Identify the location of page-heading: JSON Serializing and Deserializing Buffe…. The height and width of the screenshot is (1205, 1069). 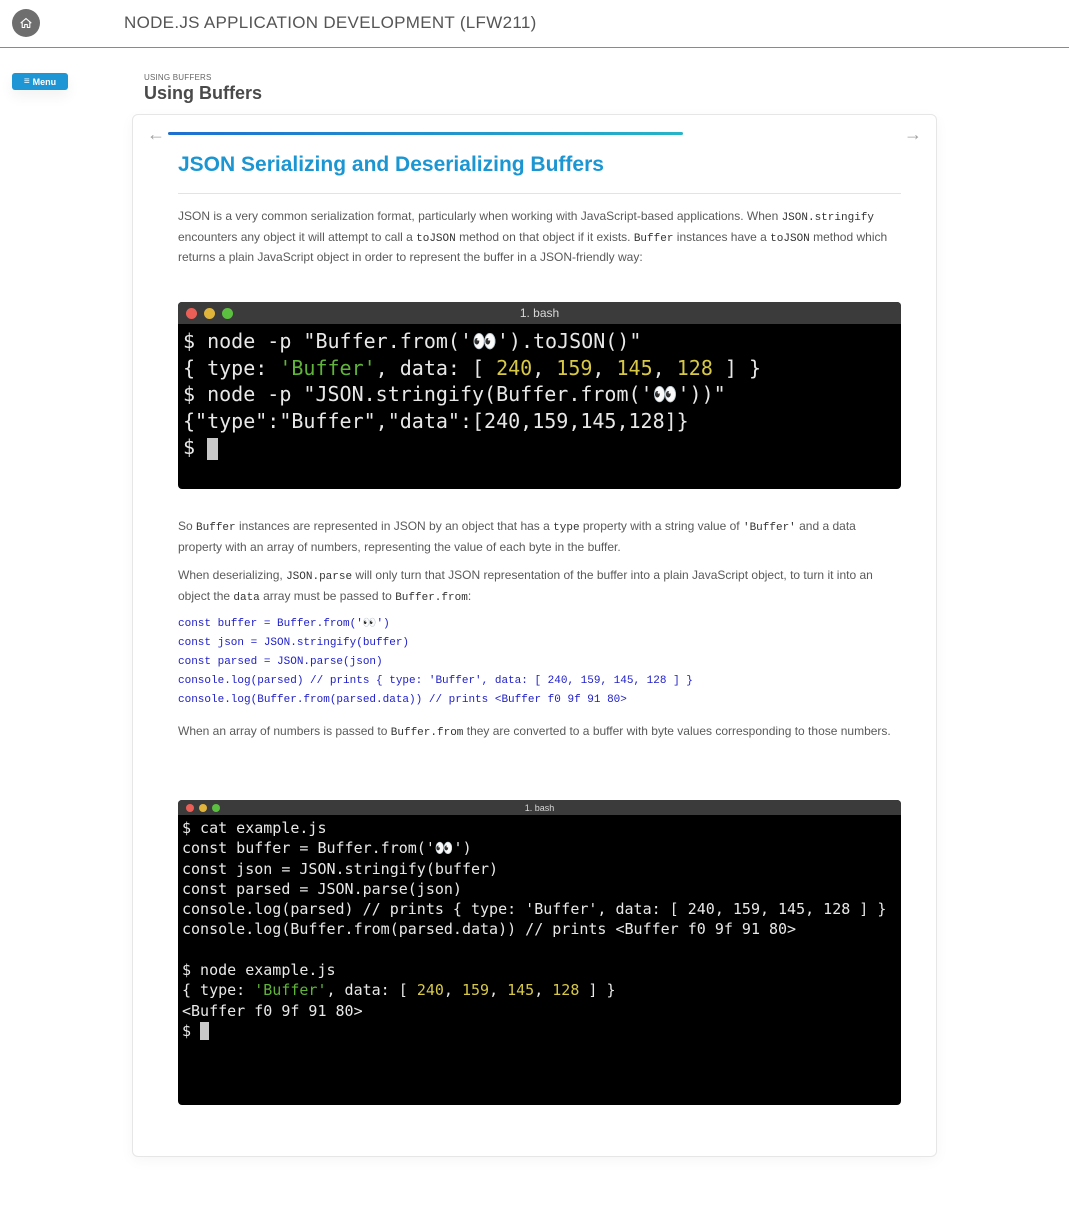
(391, 164).